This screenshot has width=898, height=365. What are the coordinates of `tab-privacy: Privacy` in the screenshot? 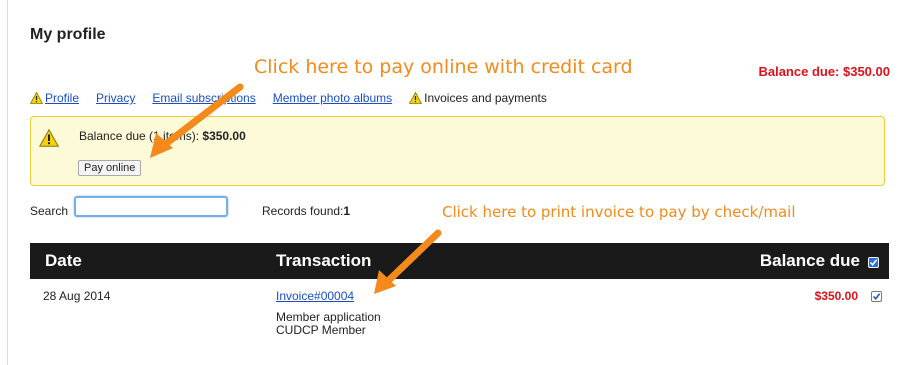 It's located at (115, 98).